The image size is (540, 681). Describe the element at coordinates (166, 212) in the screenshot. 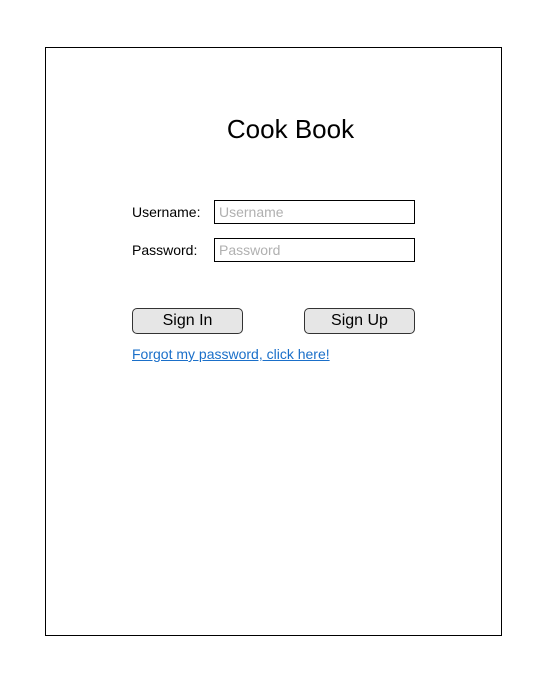

I see `username-label: Username:` at that location.